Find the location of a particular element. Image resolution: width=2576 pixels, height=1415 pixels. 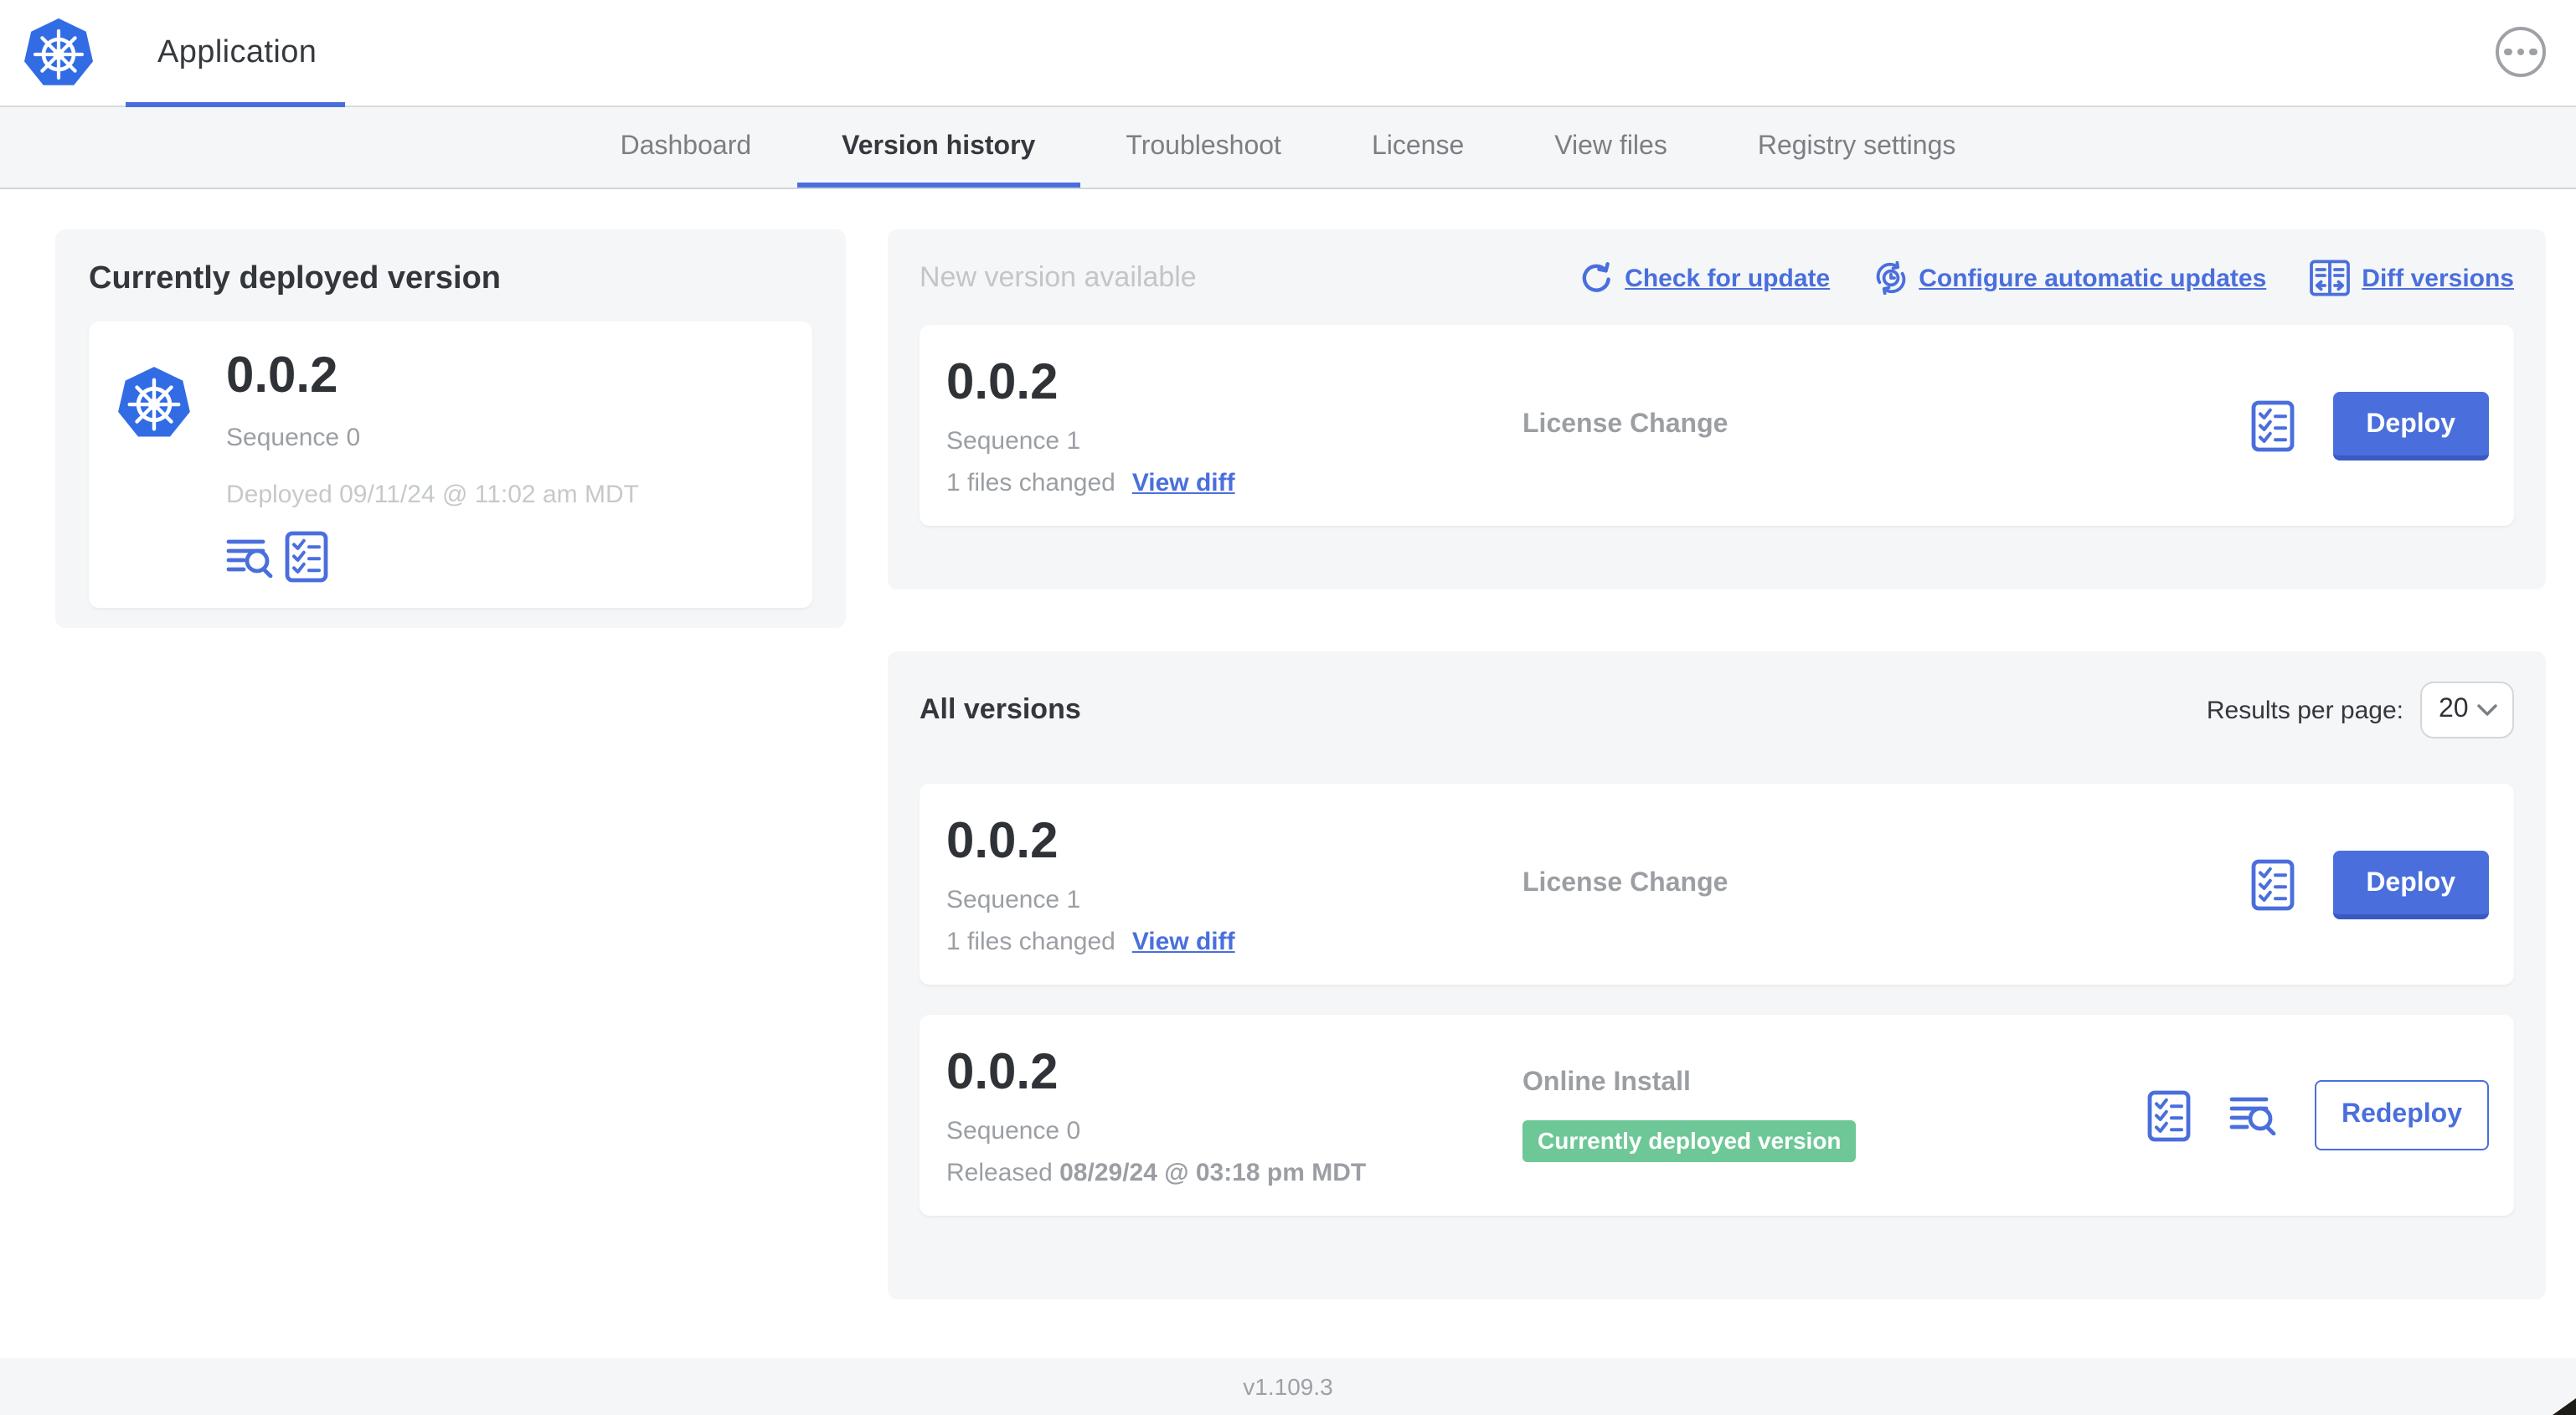

all-versions-heading: All versions is located at coordinates (1001, 709).